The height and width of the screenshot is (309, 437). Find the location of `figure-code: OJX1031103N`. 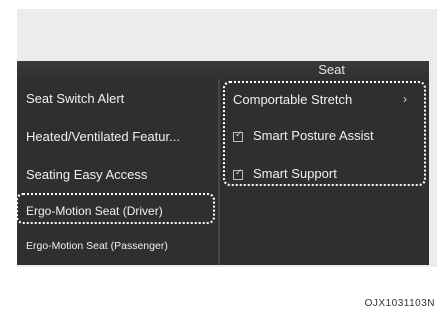

figure-code: OJX1031103N is located at coordinates (400, 303).